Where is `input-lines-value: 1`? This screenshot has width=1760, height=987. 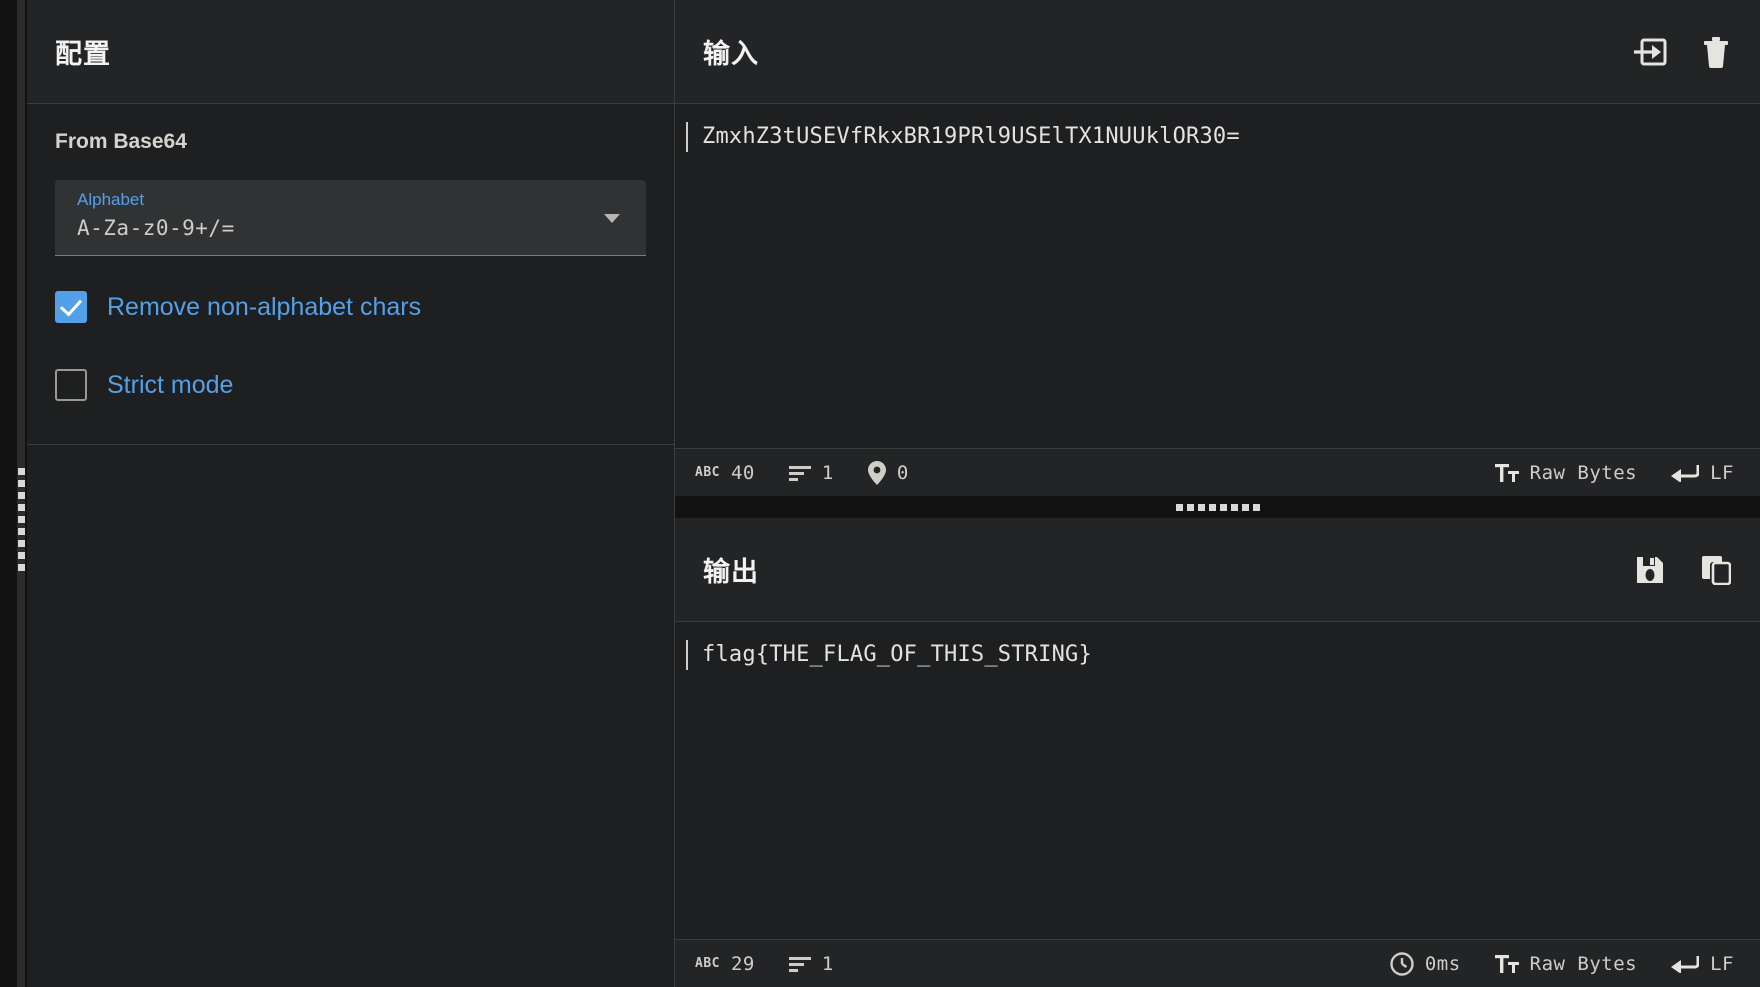
input-lines-value: 1 is located at coordinates (827, 472).